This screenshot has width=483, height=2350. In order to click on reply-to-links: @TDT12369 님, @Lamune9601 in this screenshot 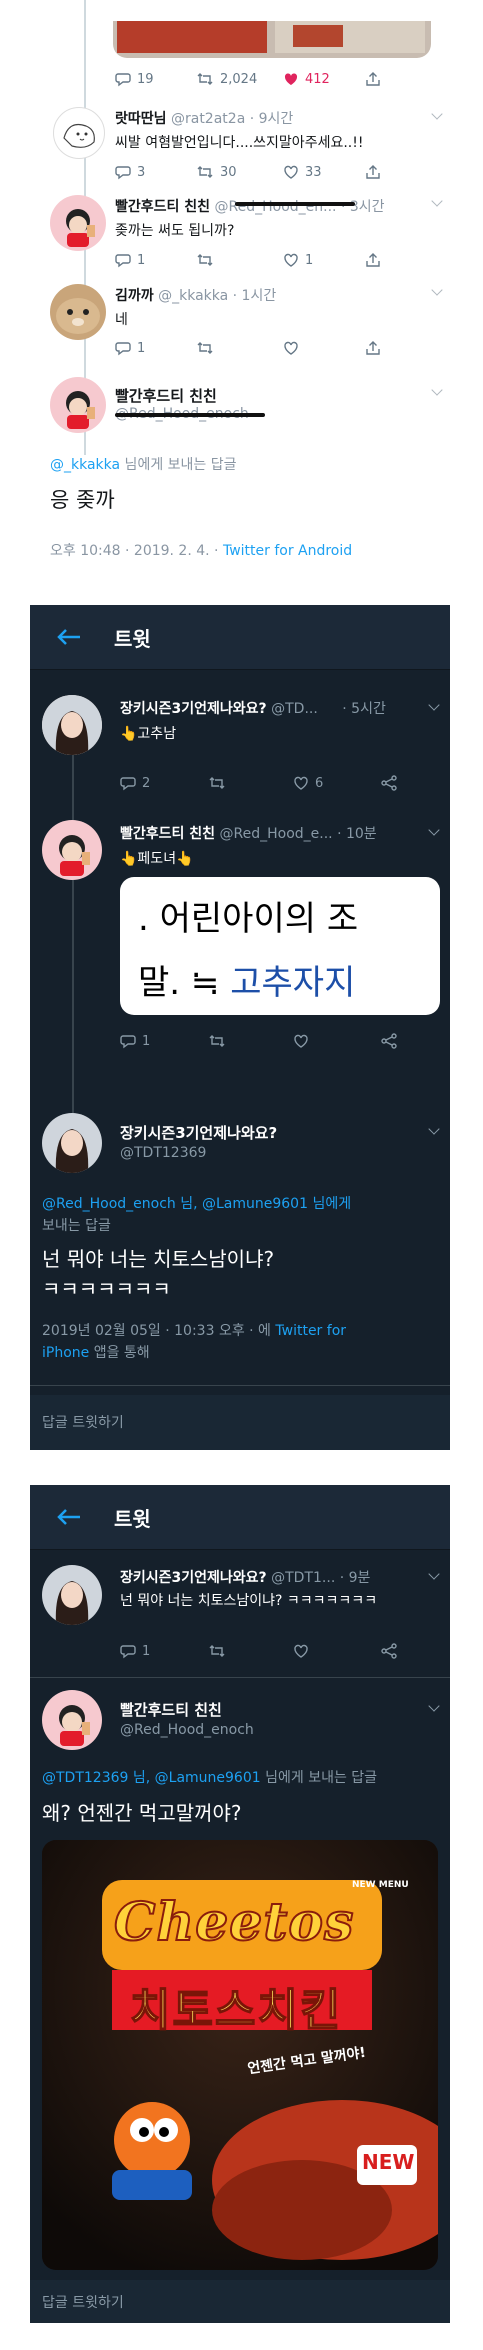, I will do `click(151, 1778)`.